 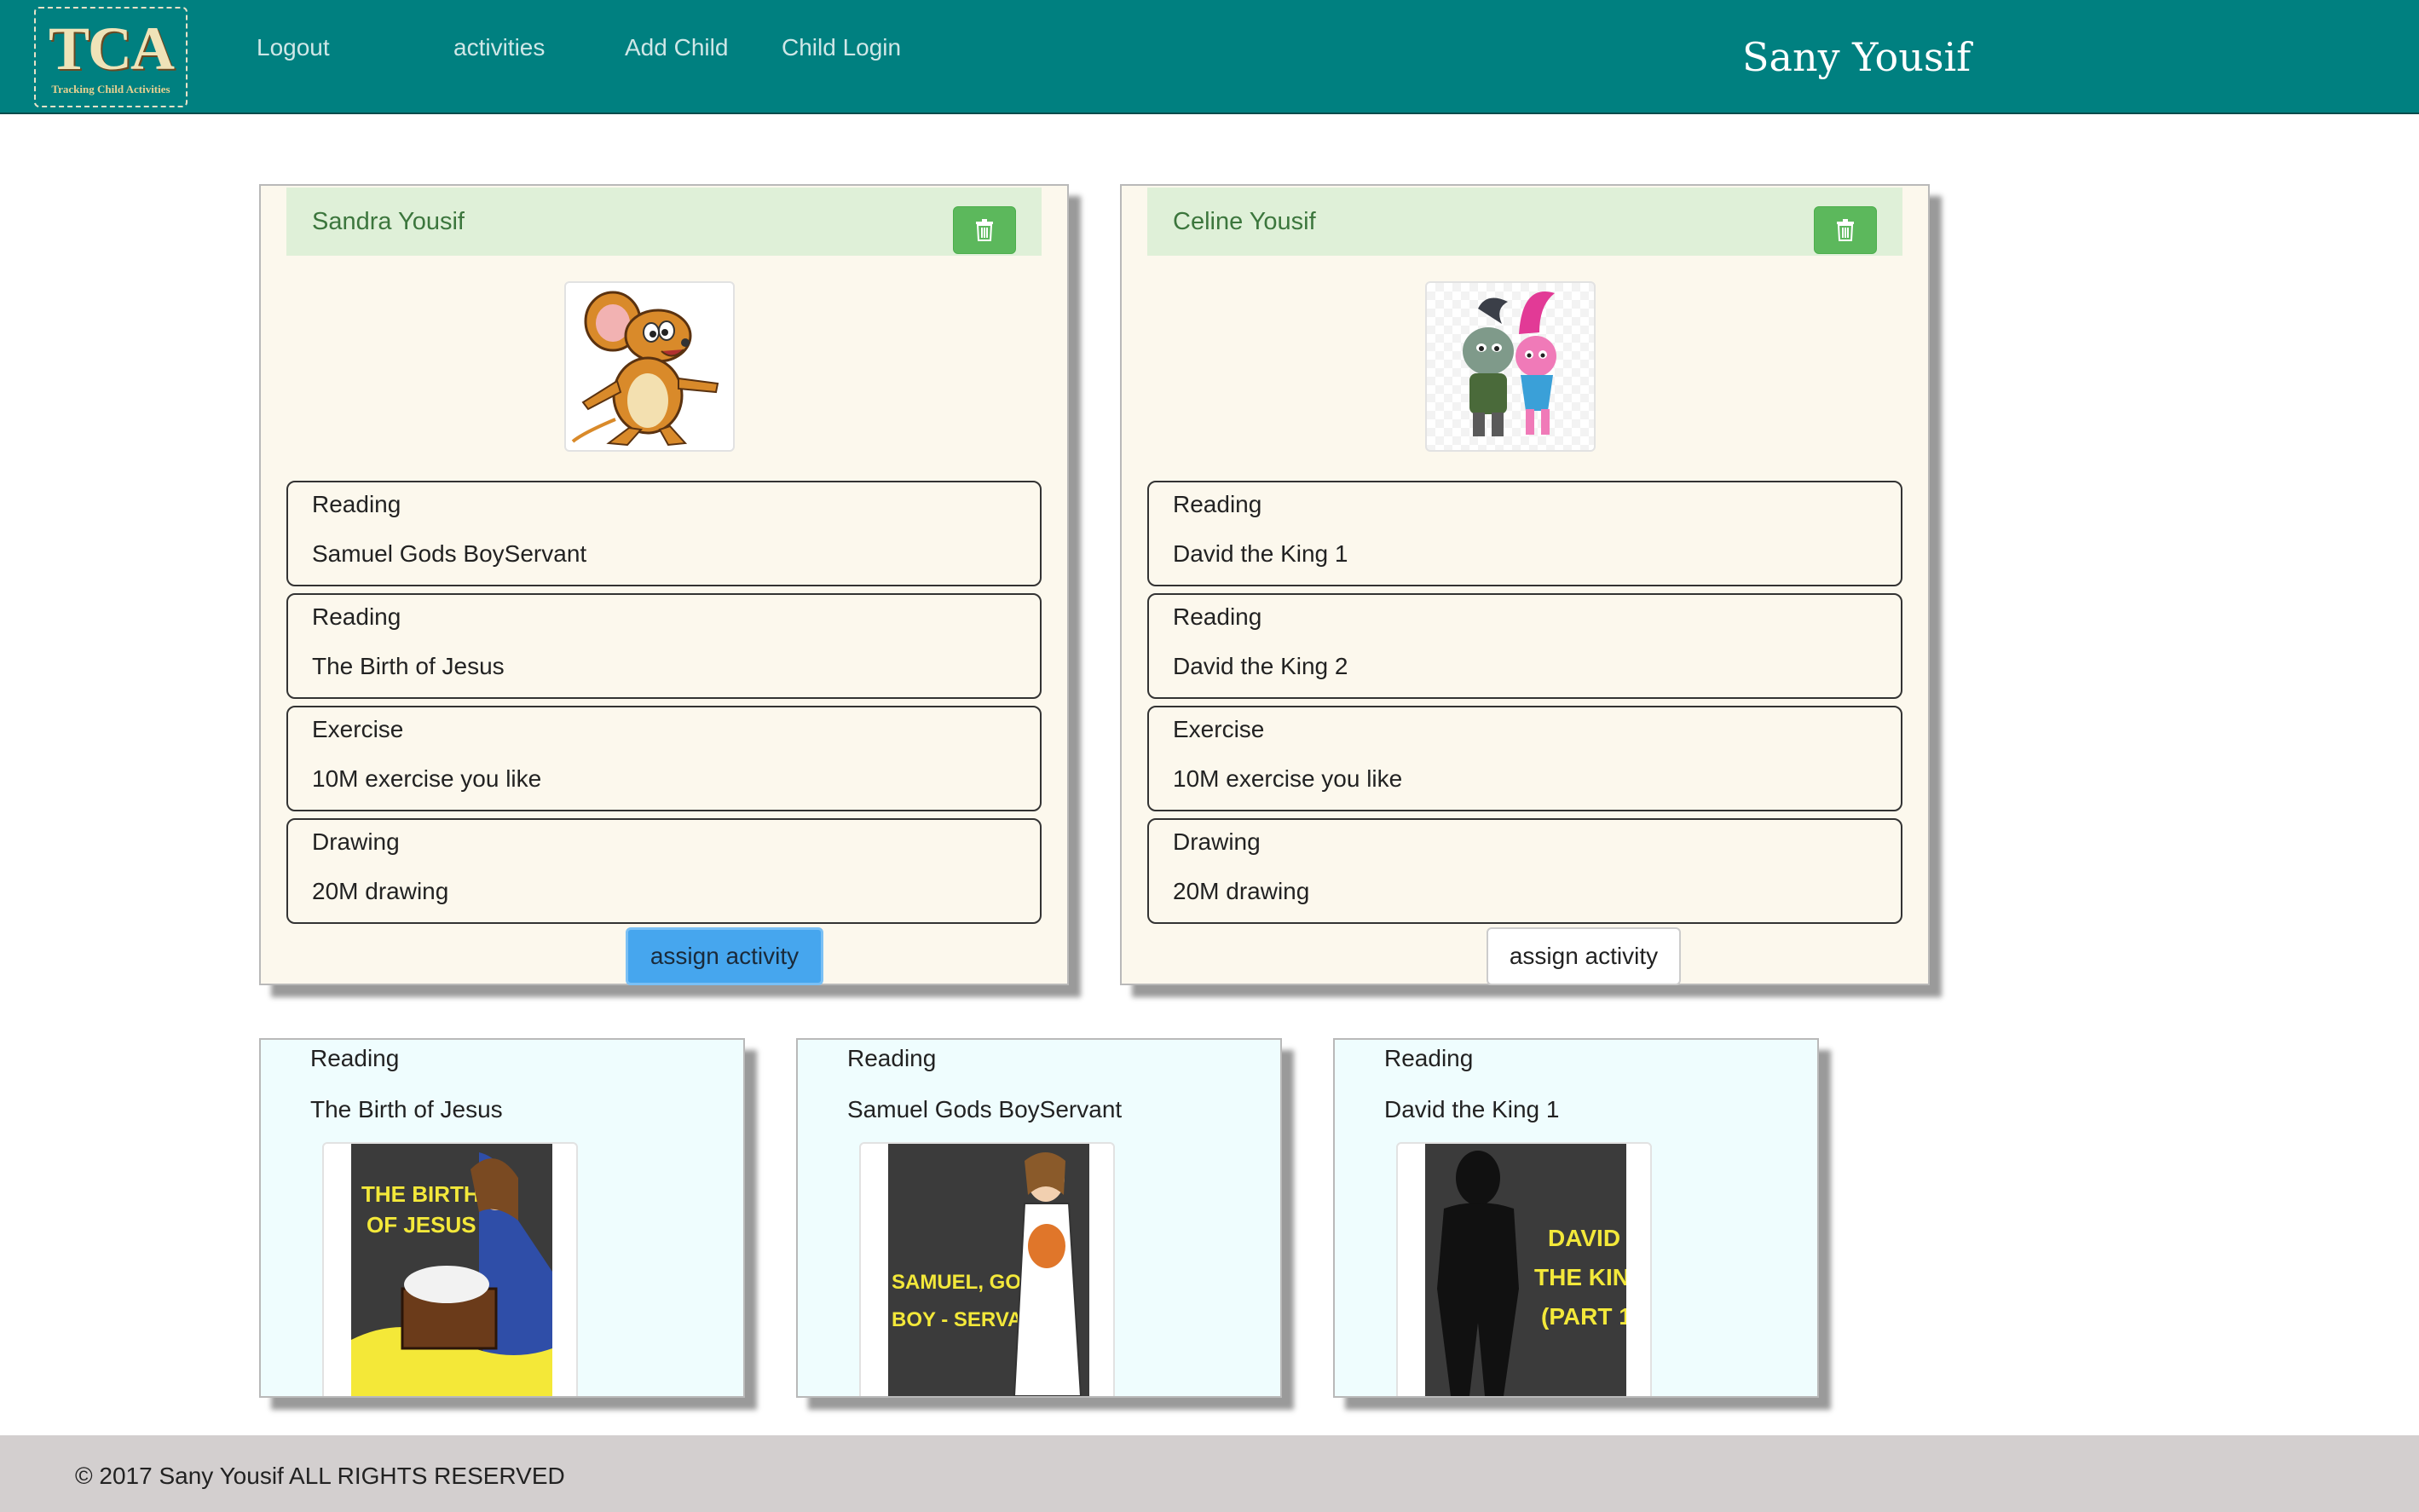 What do you see at coordinates (1525, 222) in the screenshot?
I see `child-card-header: Celine Yousif` at bounding box center [1525, 222].